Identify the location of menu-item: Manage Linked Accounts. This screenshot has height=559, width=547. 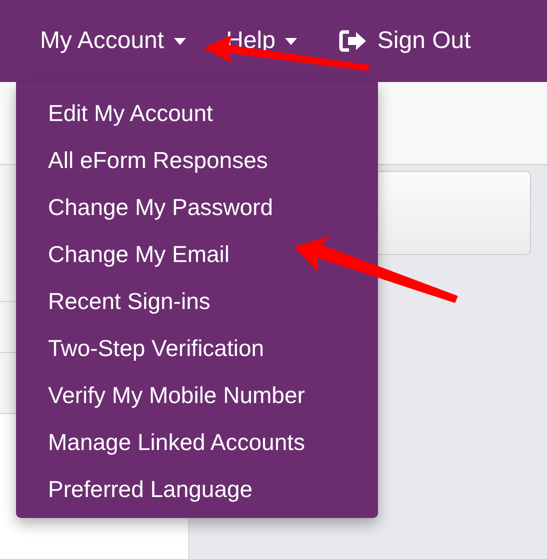
(161, 442).